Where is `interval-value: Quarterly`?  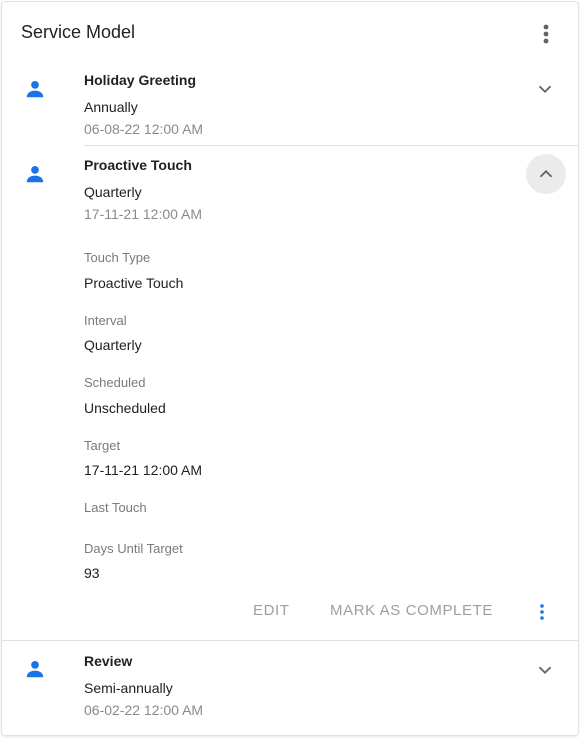
interval-value: Quarterly is located at coordinates (113, 345).